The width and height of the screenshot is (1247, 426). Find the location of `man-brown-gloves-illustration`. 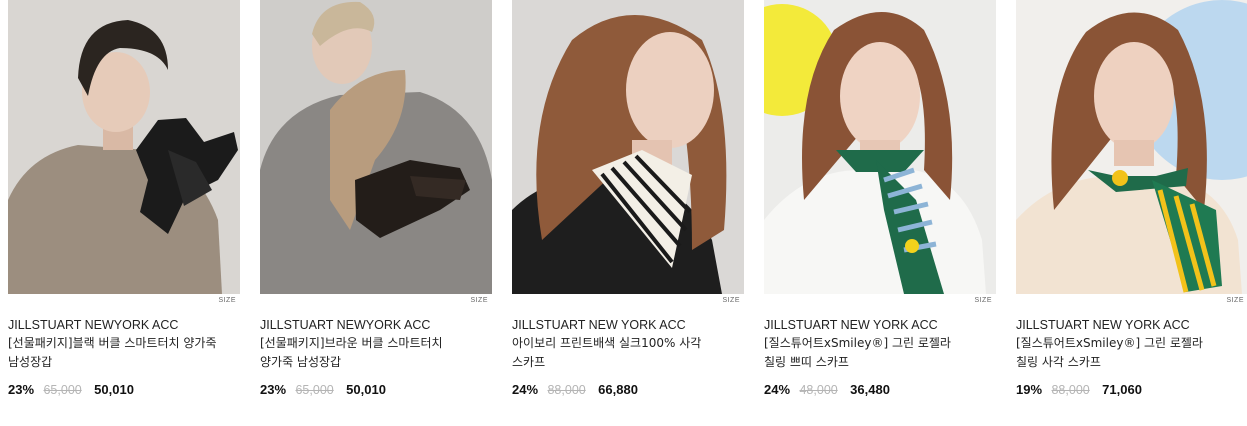

man-brown-gloves-illustration is located at coordinates (376, 147).